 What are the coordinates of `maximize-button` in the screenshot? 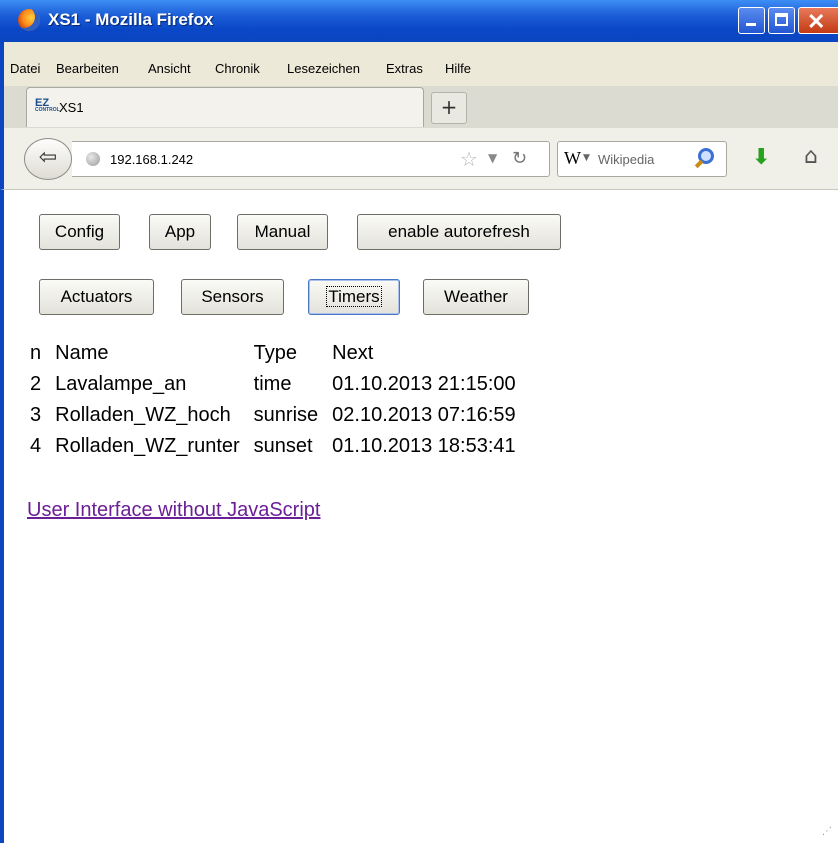 It's located at (781, 20).